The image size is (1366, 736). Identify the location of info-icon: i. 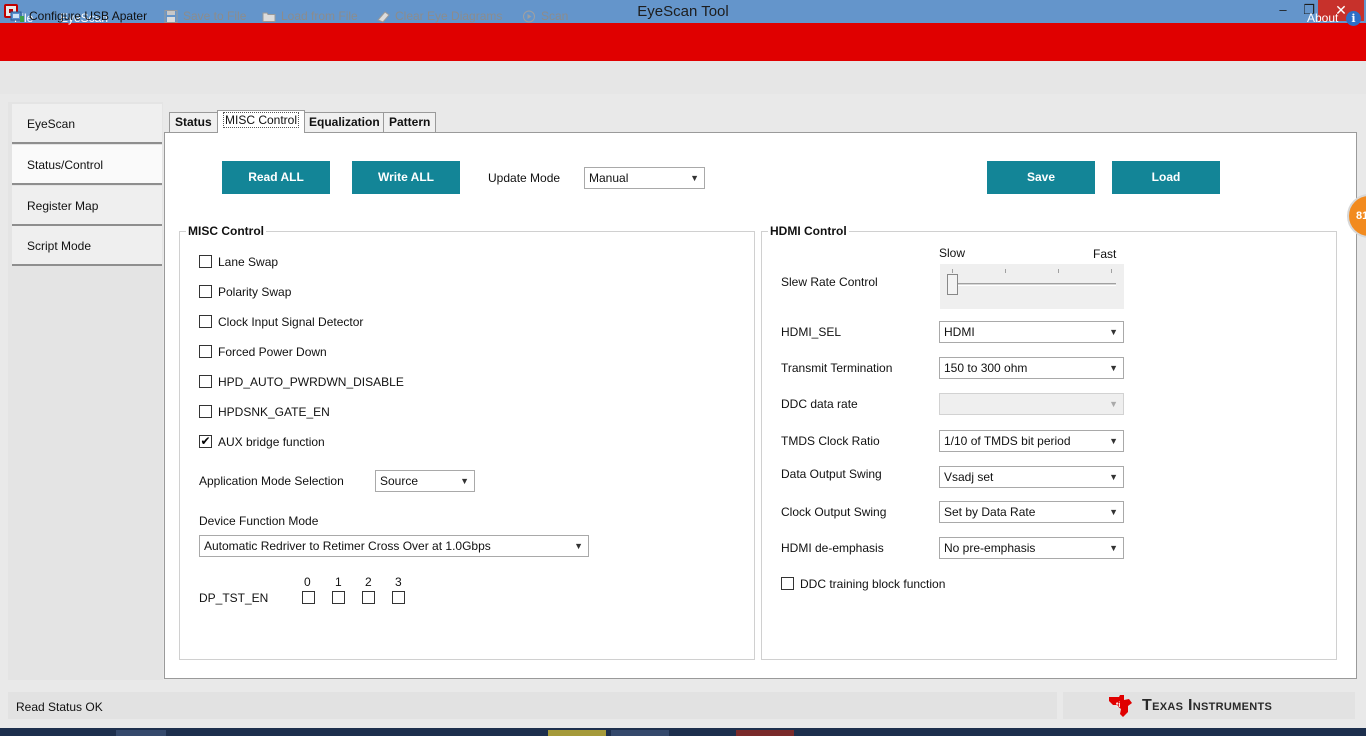
(1353, 18).